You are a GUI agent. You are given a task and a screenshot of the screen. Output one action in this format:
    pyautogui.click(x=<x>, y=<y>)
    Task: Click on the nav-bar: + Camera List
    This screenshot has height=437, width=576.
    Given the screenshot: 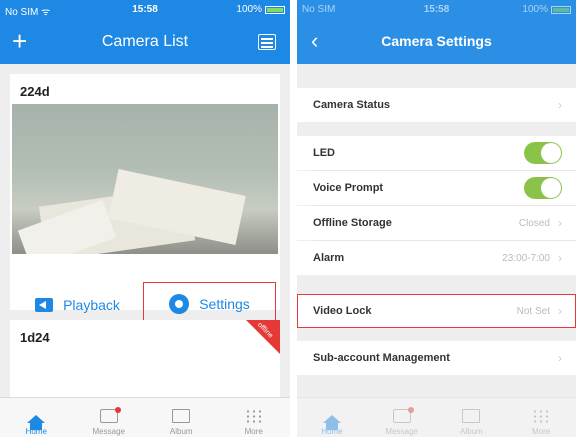 What is the action you would take?
    pyautogui.click(x=145, y=42)
    